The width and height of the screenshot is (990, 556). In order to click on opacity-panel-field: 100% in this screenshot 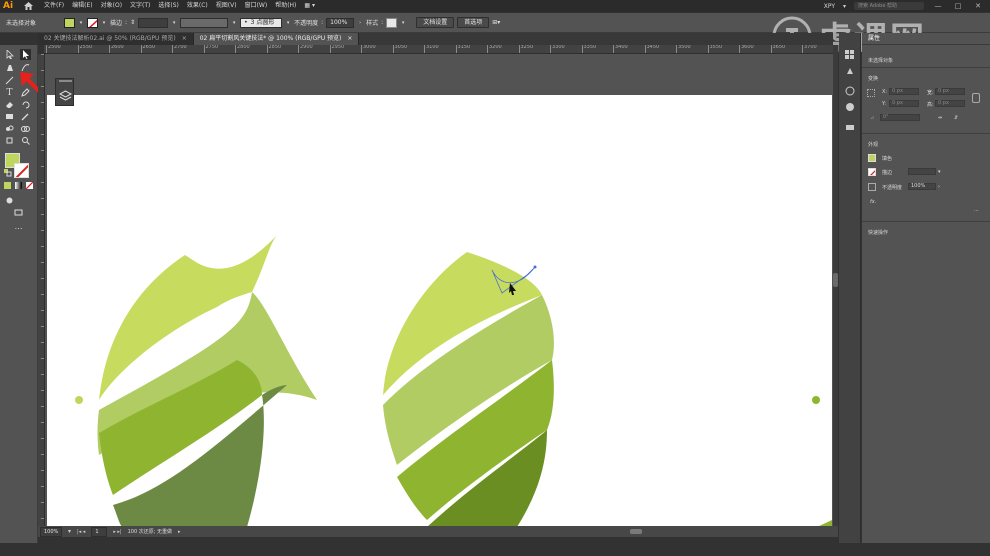, I will do `click(922, 186)`.